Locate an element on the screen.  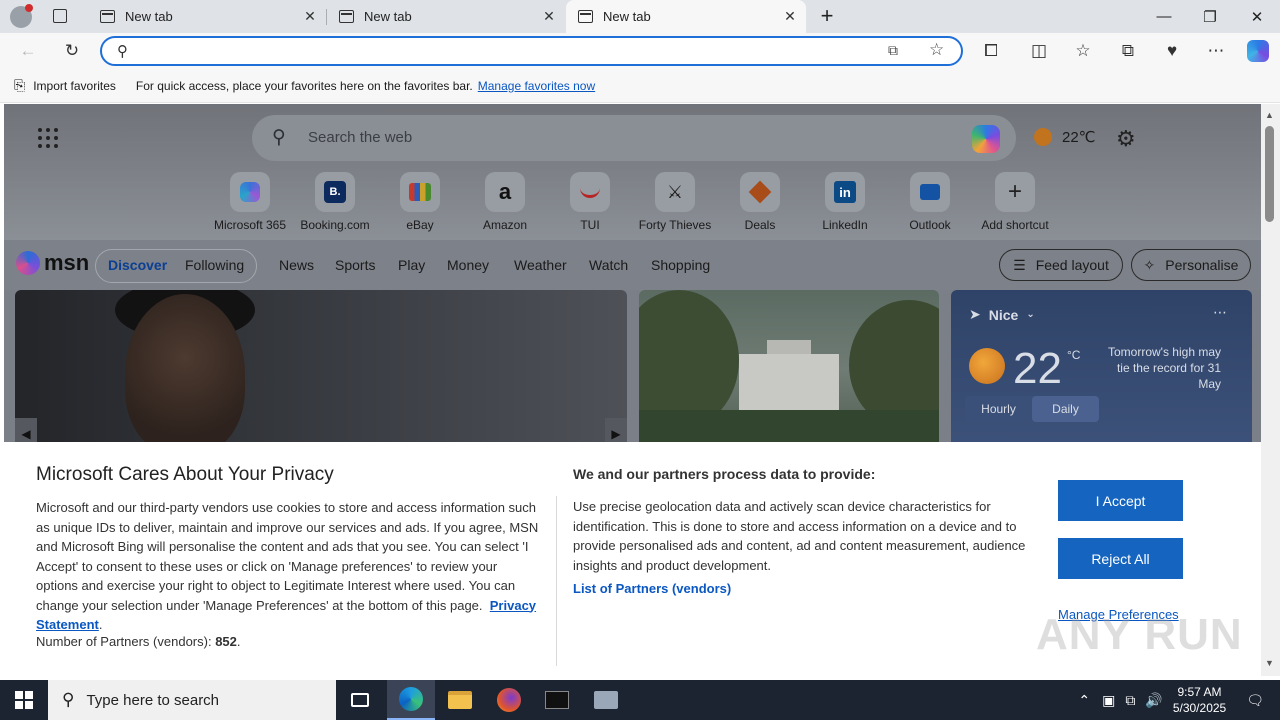
tile-forty-thieves: ⚔ Forty Thieves is located at coordinates (675, 202).